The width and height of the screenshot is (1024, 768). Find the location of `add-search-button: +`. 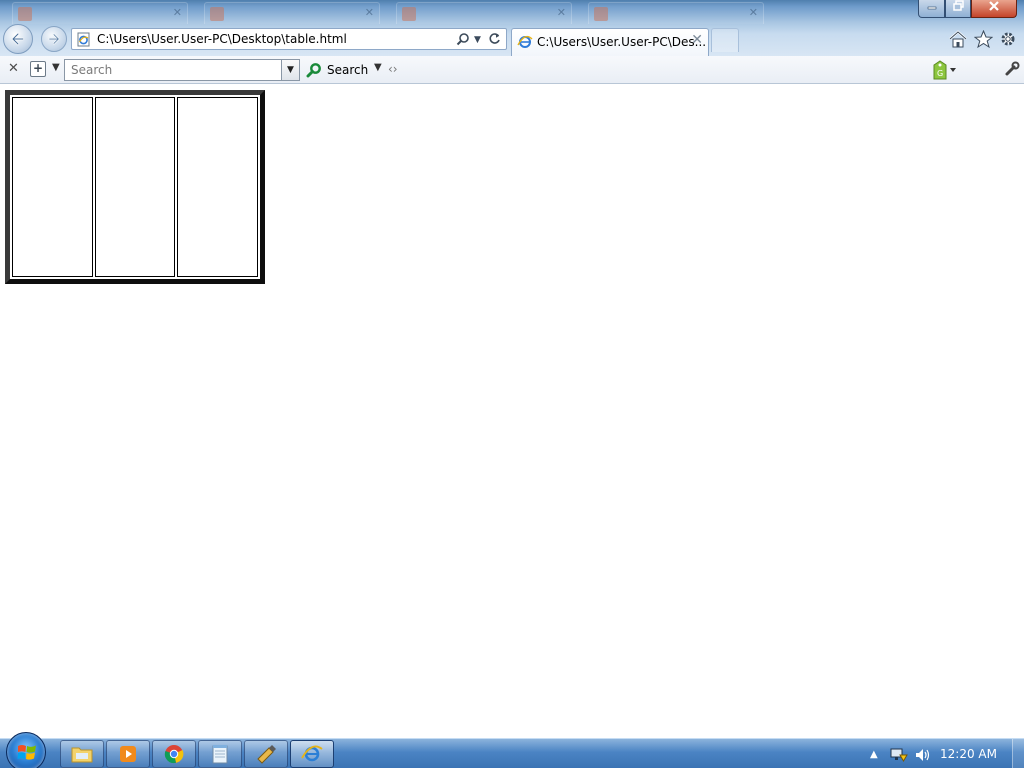

add-search-button: + is located at coordinates (38, 69).